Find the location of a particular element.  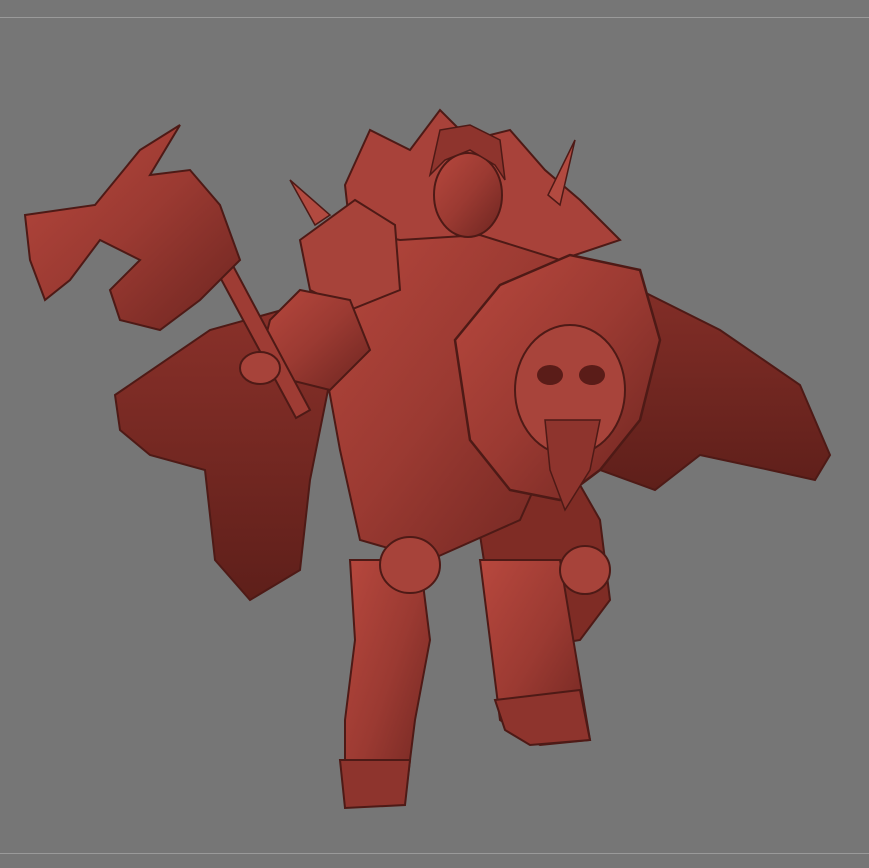

boot-left is located at coordinates (375, 784).